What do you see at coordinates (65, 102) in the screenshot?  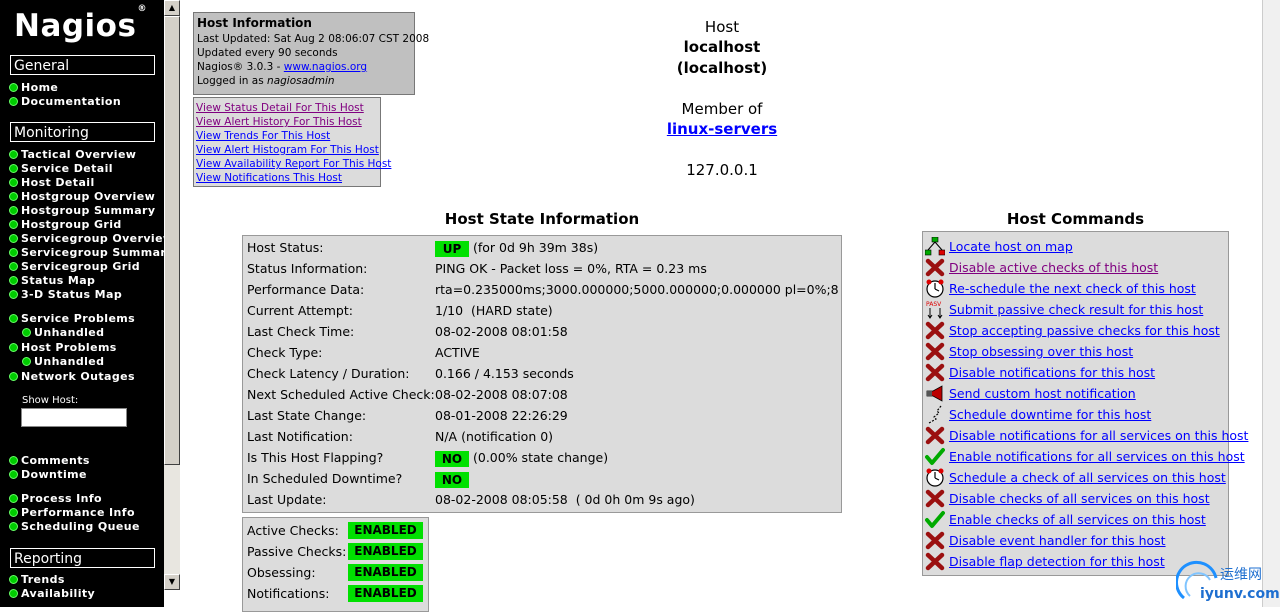 I see `nav-documentation: Documentation` at bounding box center [65, 102].